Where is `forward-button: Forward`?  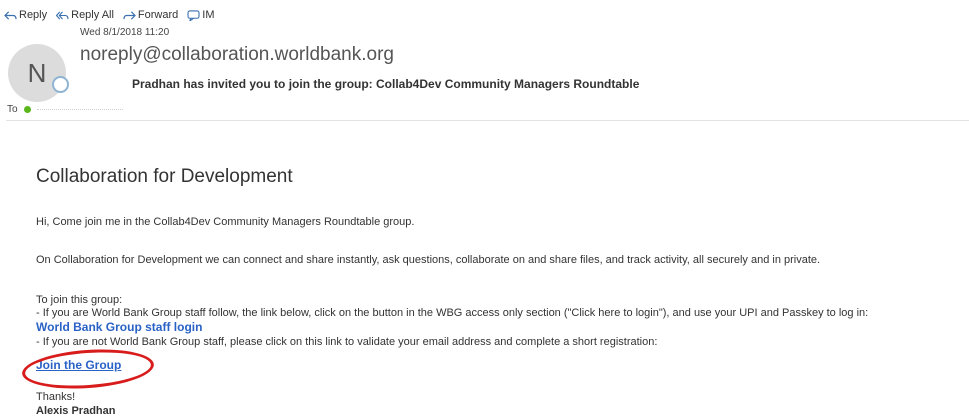 forward-button: Forward is located at coordinates (150, 15).